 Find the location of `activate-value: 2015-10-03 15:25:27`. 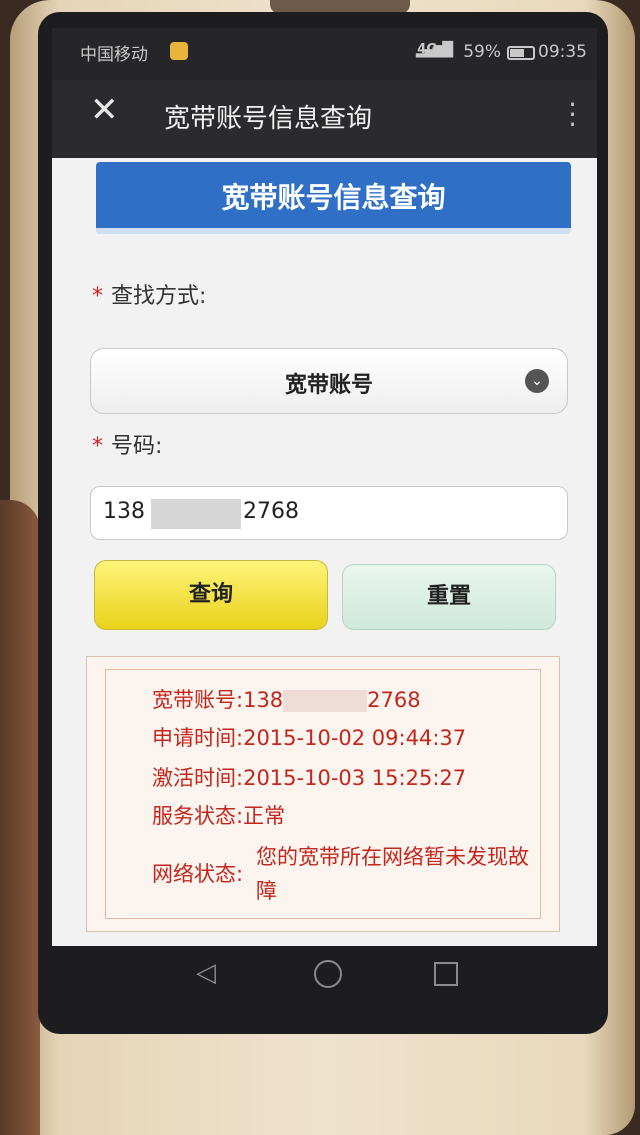

activate-value: 2015-10-03 15:25:27 is located at coordinates (355, 778).